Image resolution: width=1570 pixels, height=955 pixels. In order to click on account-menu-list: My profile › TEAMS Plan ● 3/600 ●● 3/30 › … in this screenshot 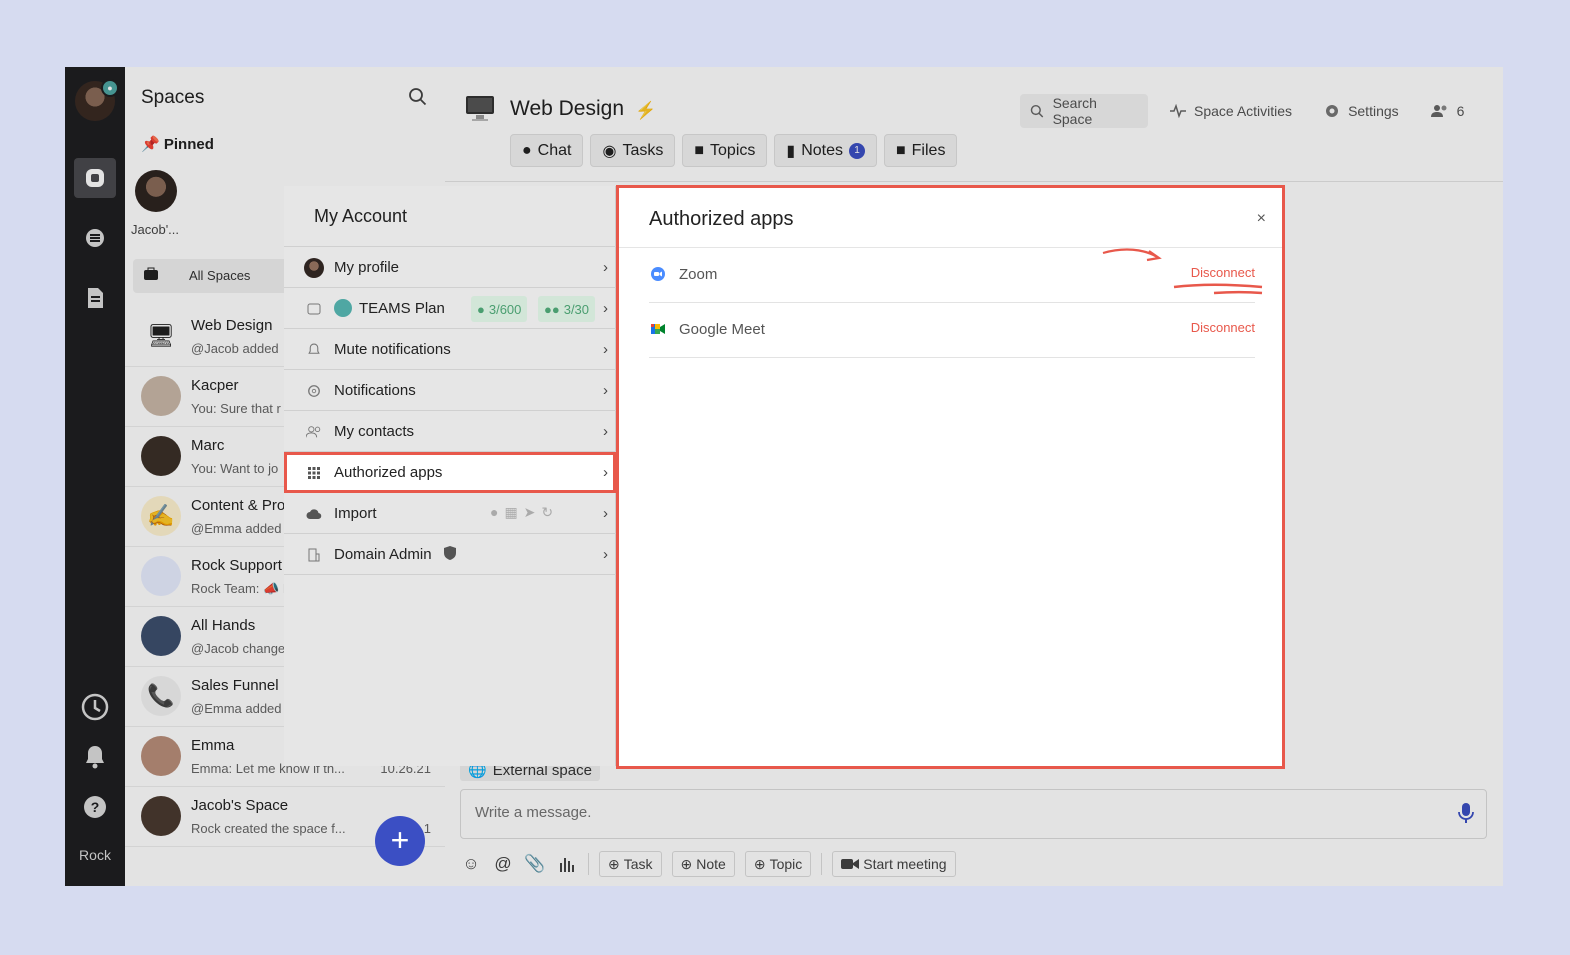, I will do `click(450, 410)`.